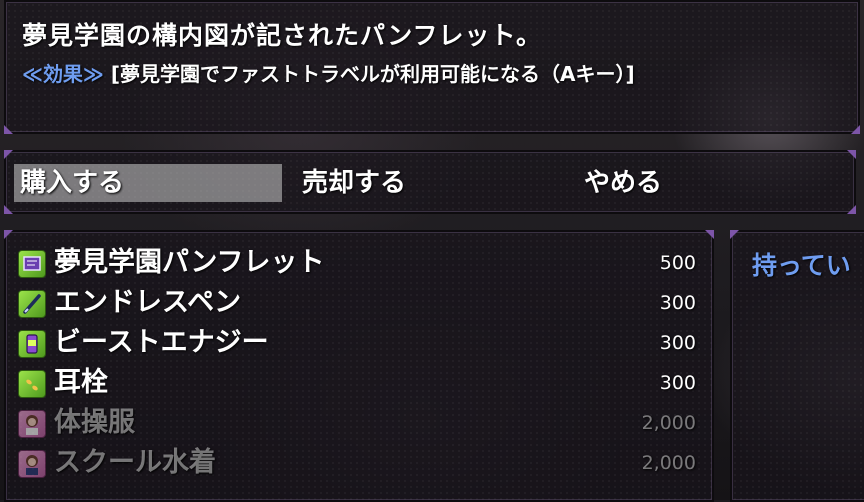  I want to click on shop-item-row: 夢見学園パンフレット 500, so click(356, 263).